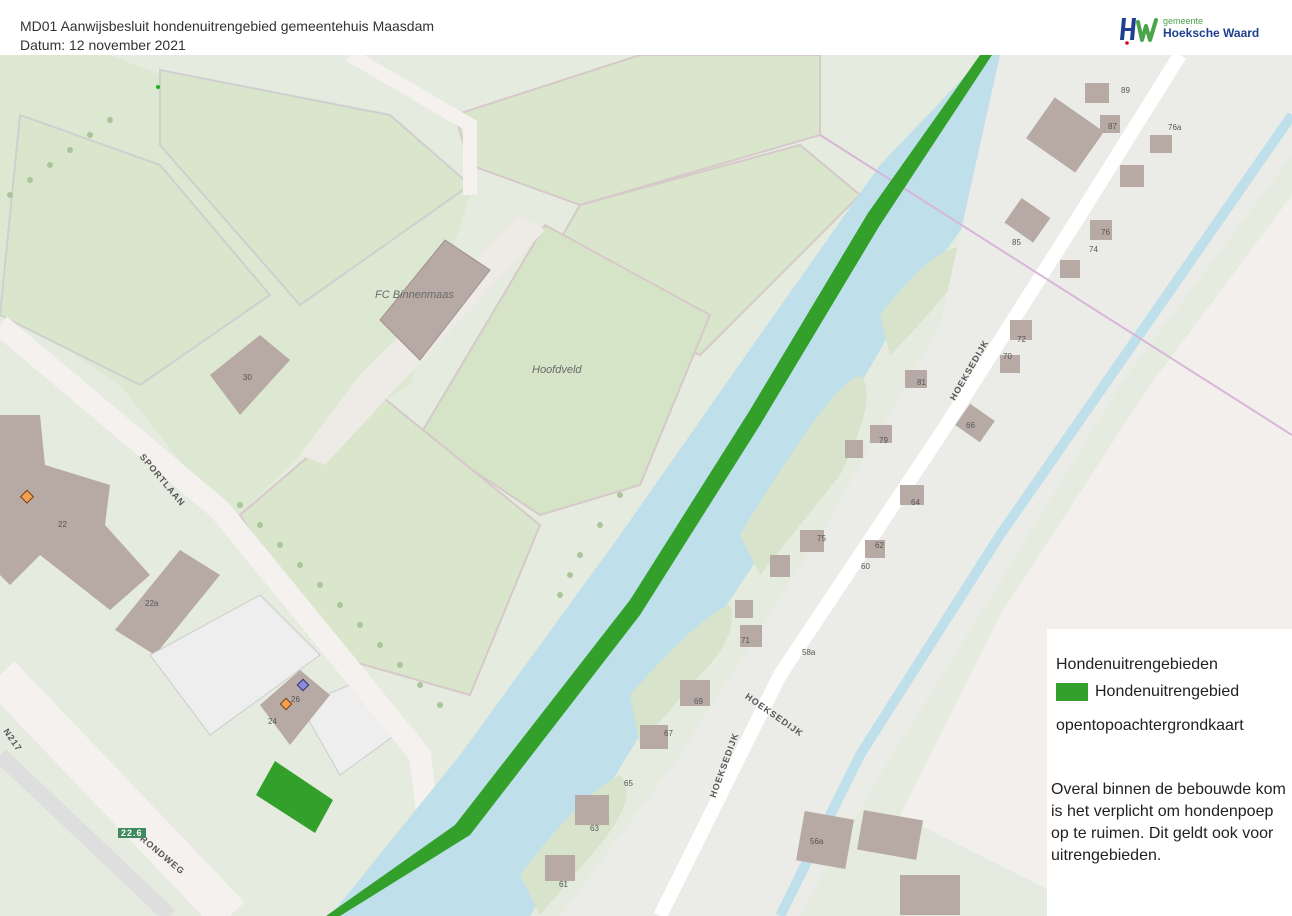 This screenshot has height=916, width=1292. I want to click on house-number: 87, so click(1112, 126).